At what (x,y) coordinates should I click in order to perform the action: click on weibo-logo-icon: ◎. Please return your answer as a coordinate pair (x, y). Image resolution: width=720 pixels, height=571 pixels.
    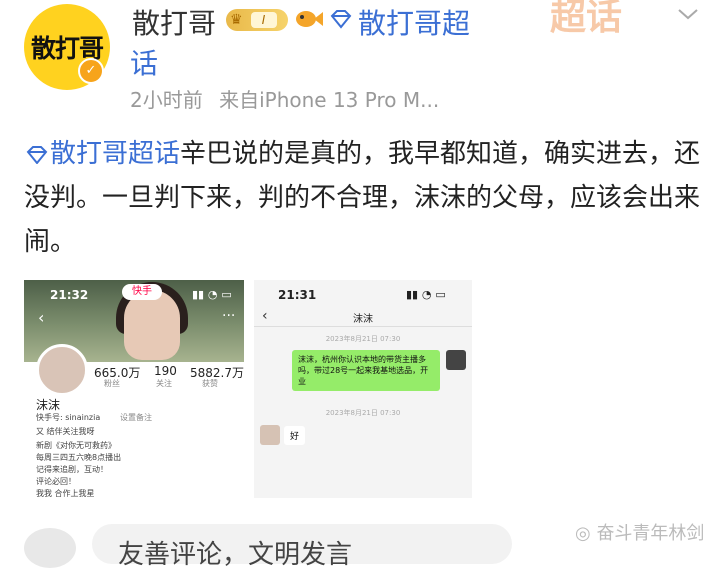
    Looking at the image, I should click on (586, 533).